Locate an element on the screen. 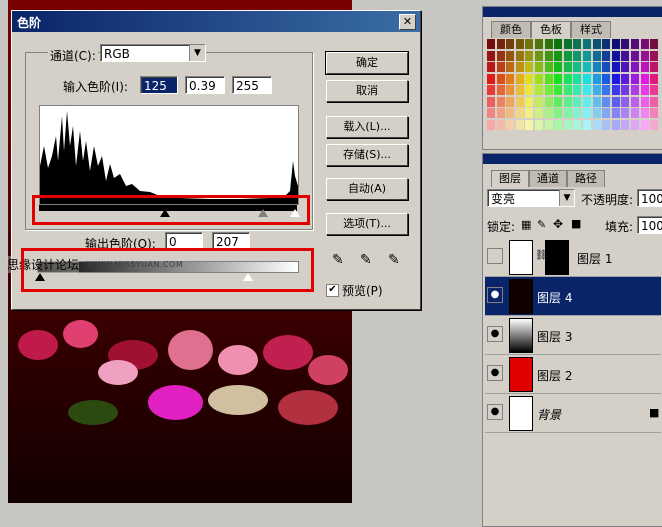 This screenshot has height=527, width=662. ok-button: 确定 is located at coordinates (367, 63).